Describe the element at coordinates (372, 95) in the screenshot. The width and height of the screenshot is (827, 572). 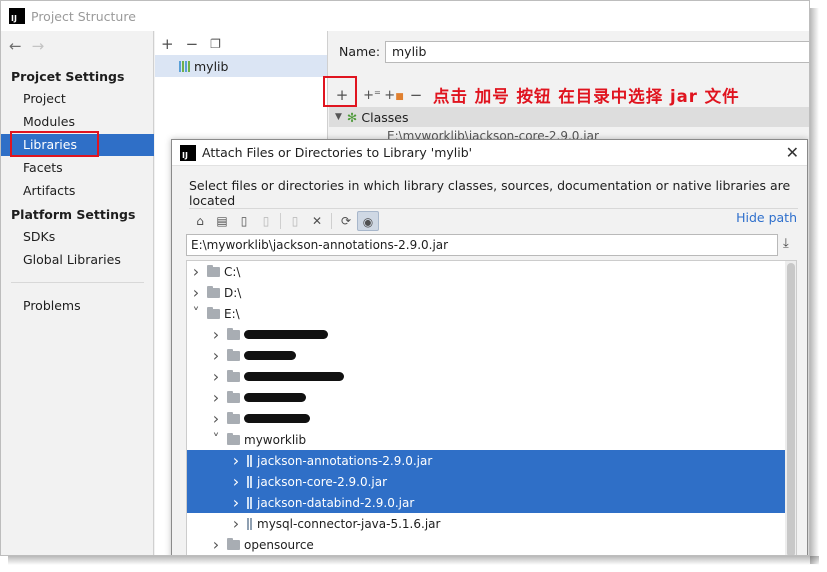
I see `add-with-sources-icon: +⁼` at that location.